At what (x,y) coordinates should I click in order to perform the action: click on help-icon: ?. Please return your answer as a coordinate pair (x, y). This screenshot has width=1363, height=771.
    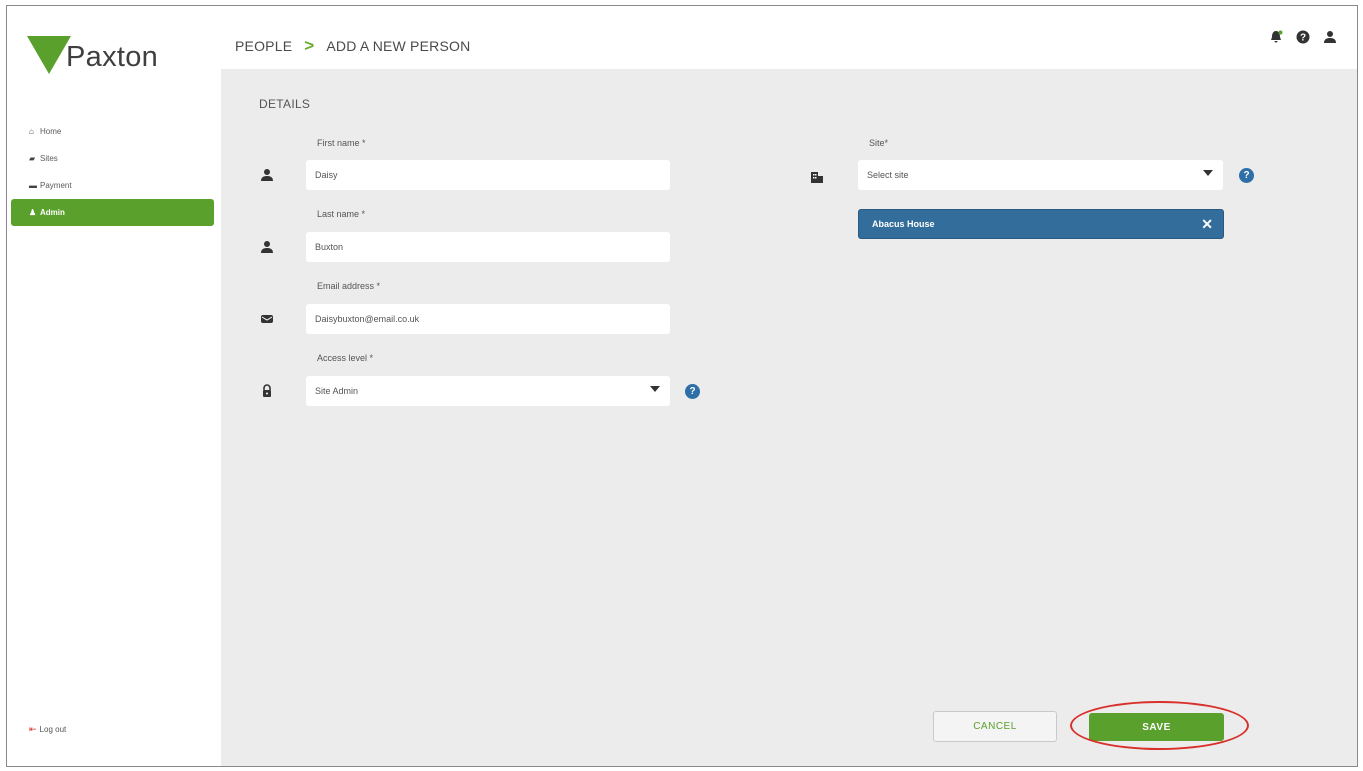
    Looking at the image, I should click on (1303, 37).